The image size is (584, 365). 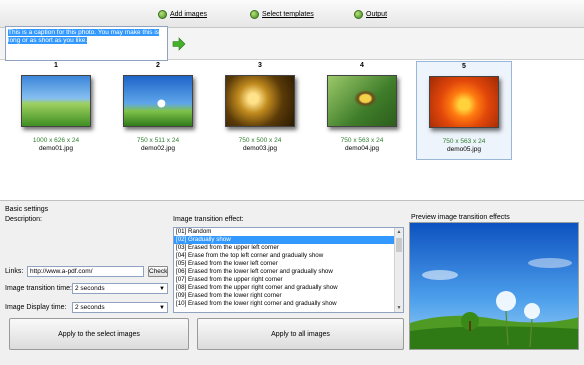 What do you see at coordinates (399, 308) in the screenshot?
I see `scroll-down-icon: ▼` at bounding box center [399, 308].